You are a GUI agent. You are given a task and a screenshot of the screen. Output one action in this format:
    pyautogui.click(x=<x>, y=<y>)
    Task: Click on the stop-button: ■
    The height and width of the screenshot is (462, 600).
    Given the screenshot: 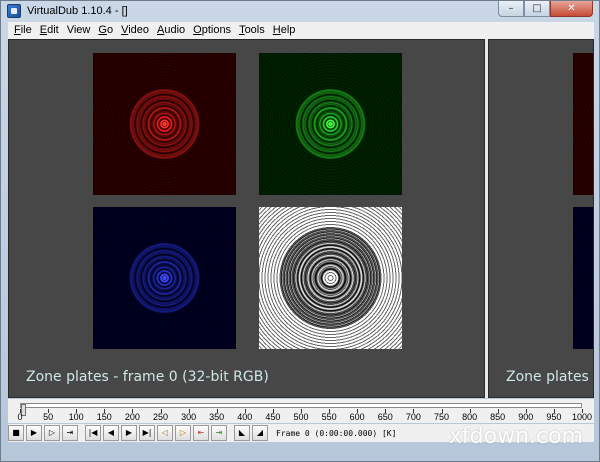 What is the action you would take?
    pyautogui.click(x=16, y=433)
    